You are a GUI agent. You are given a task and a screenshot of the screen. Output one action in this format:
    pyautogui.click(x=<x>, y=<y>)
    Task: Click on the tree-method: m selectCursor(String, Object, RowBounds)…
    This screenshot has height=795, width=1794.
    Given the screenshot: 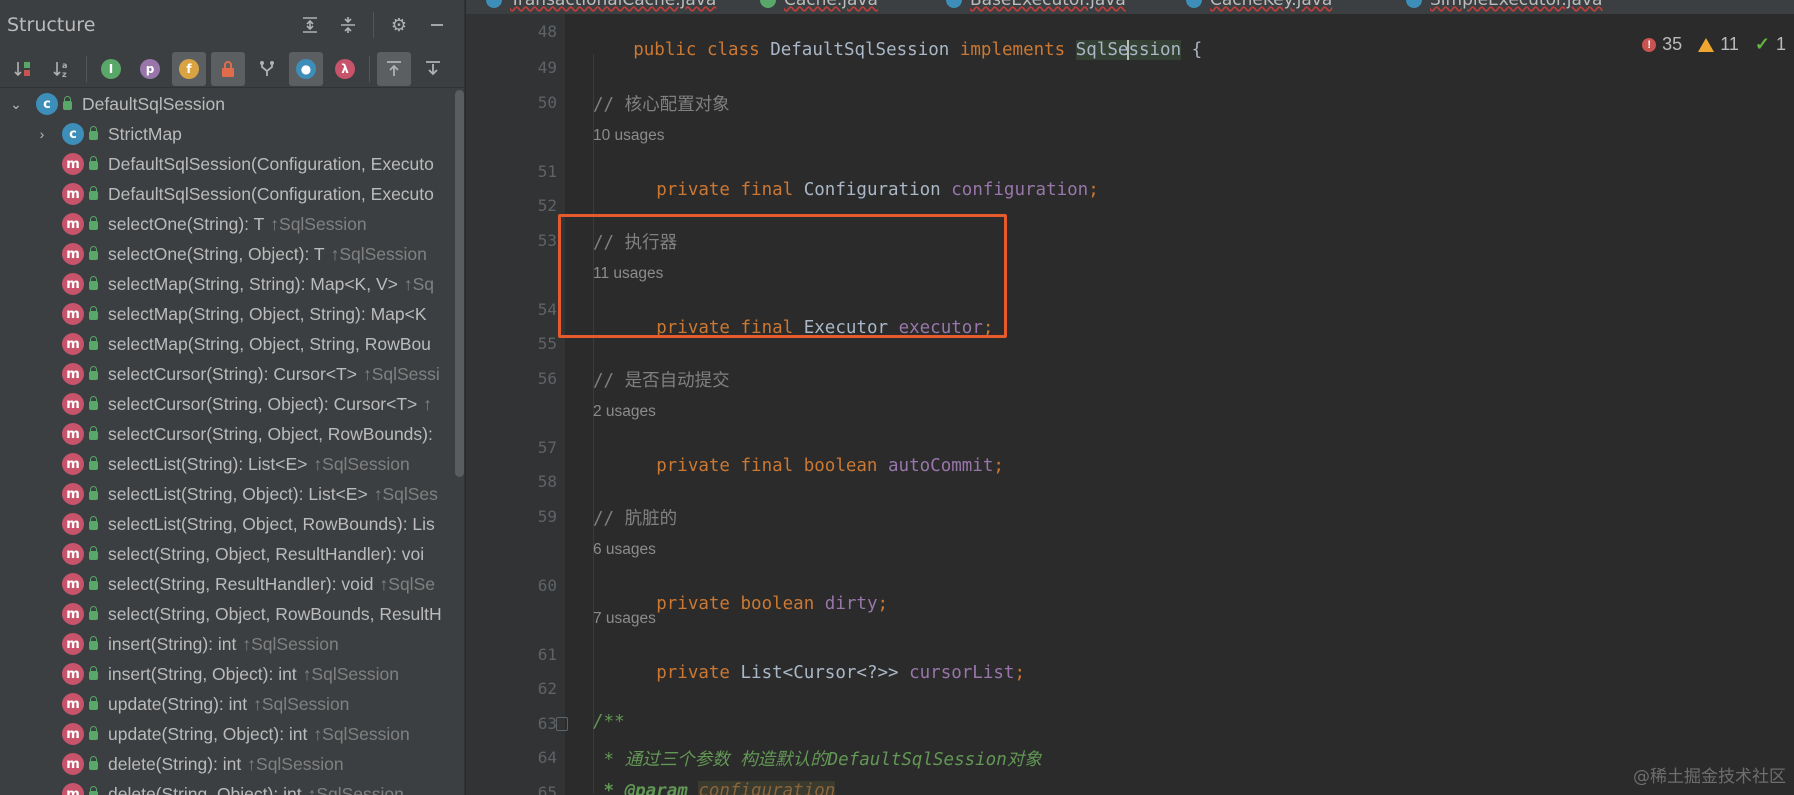 What is the action you would take?
    pyautogui.click(x=232, y=434)
    